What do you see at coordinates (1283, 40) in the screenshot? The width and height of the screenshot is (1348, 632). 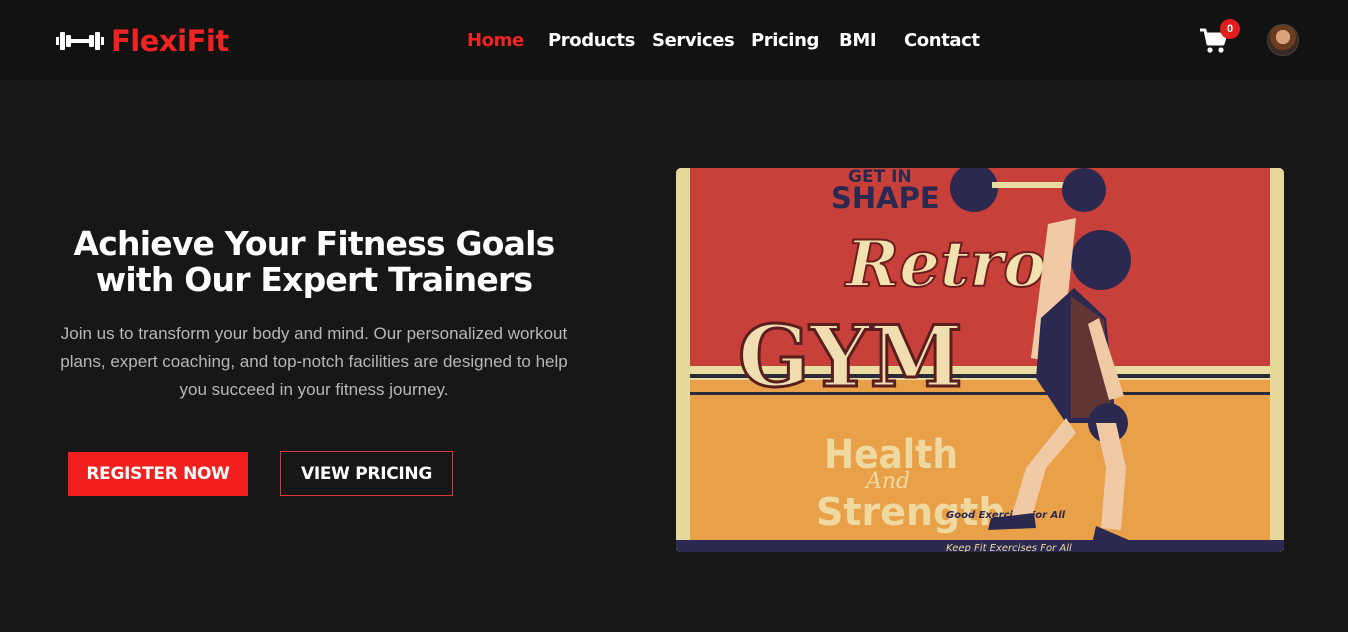 I see `user-avatar` at bounding box center [1283, 40].